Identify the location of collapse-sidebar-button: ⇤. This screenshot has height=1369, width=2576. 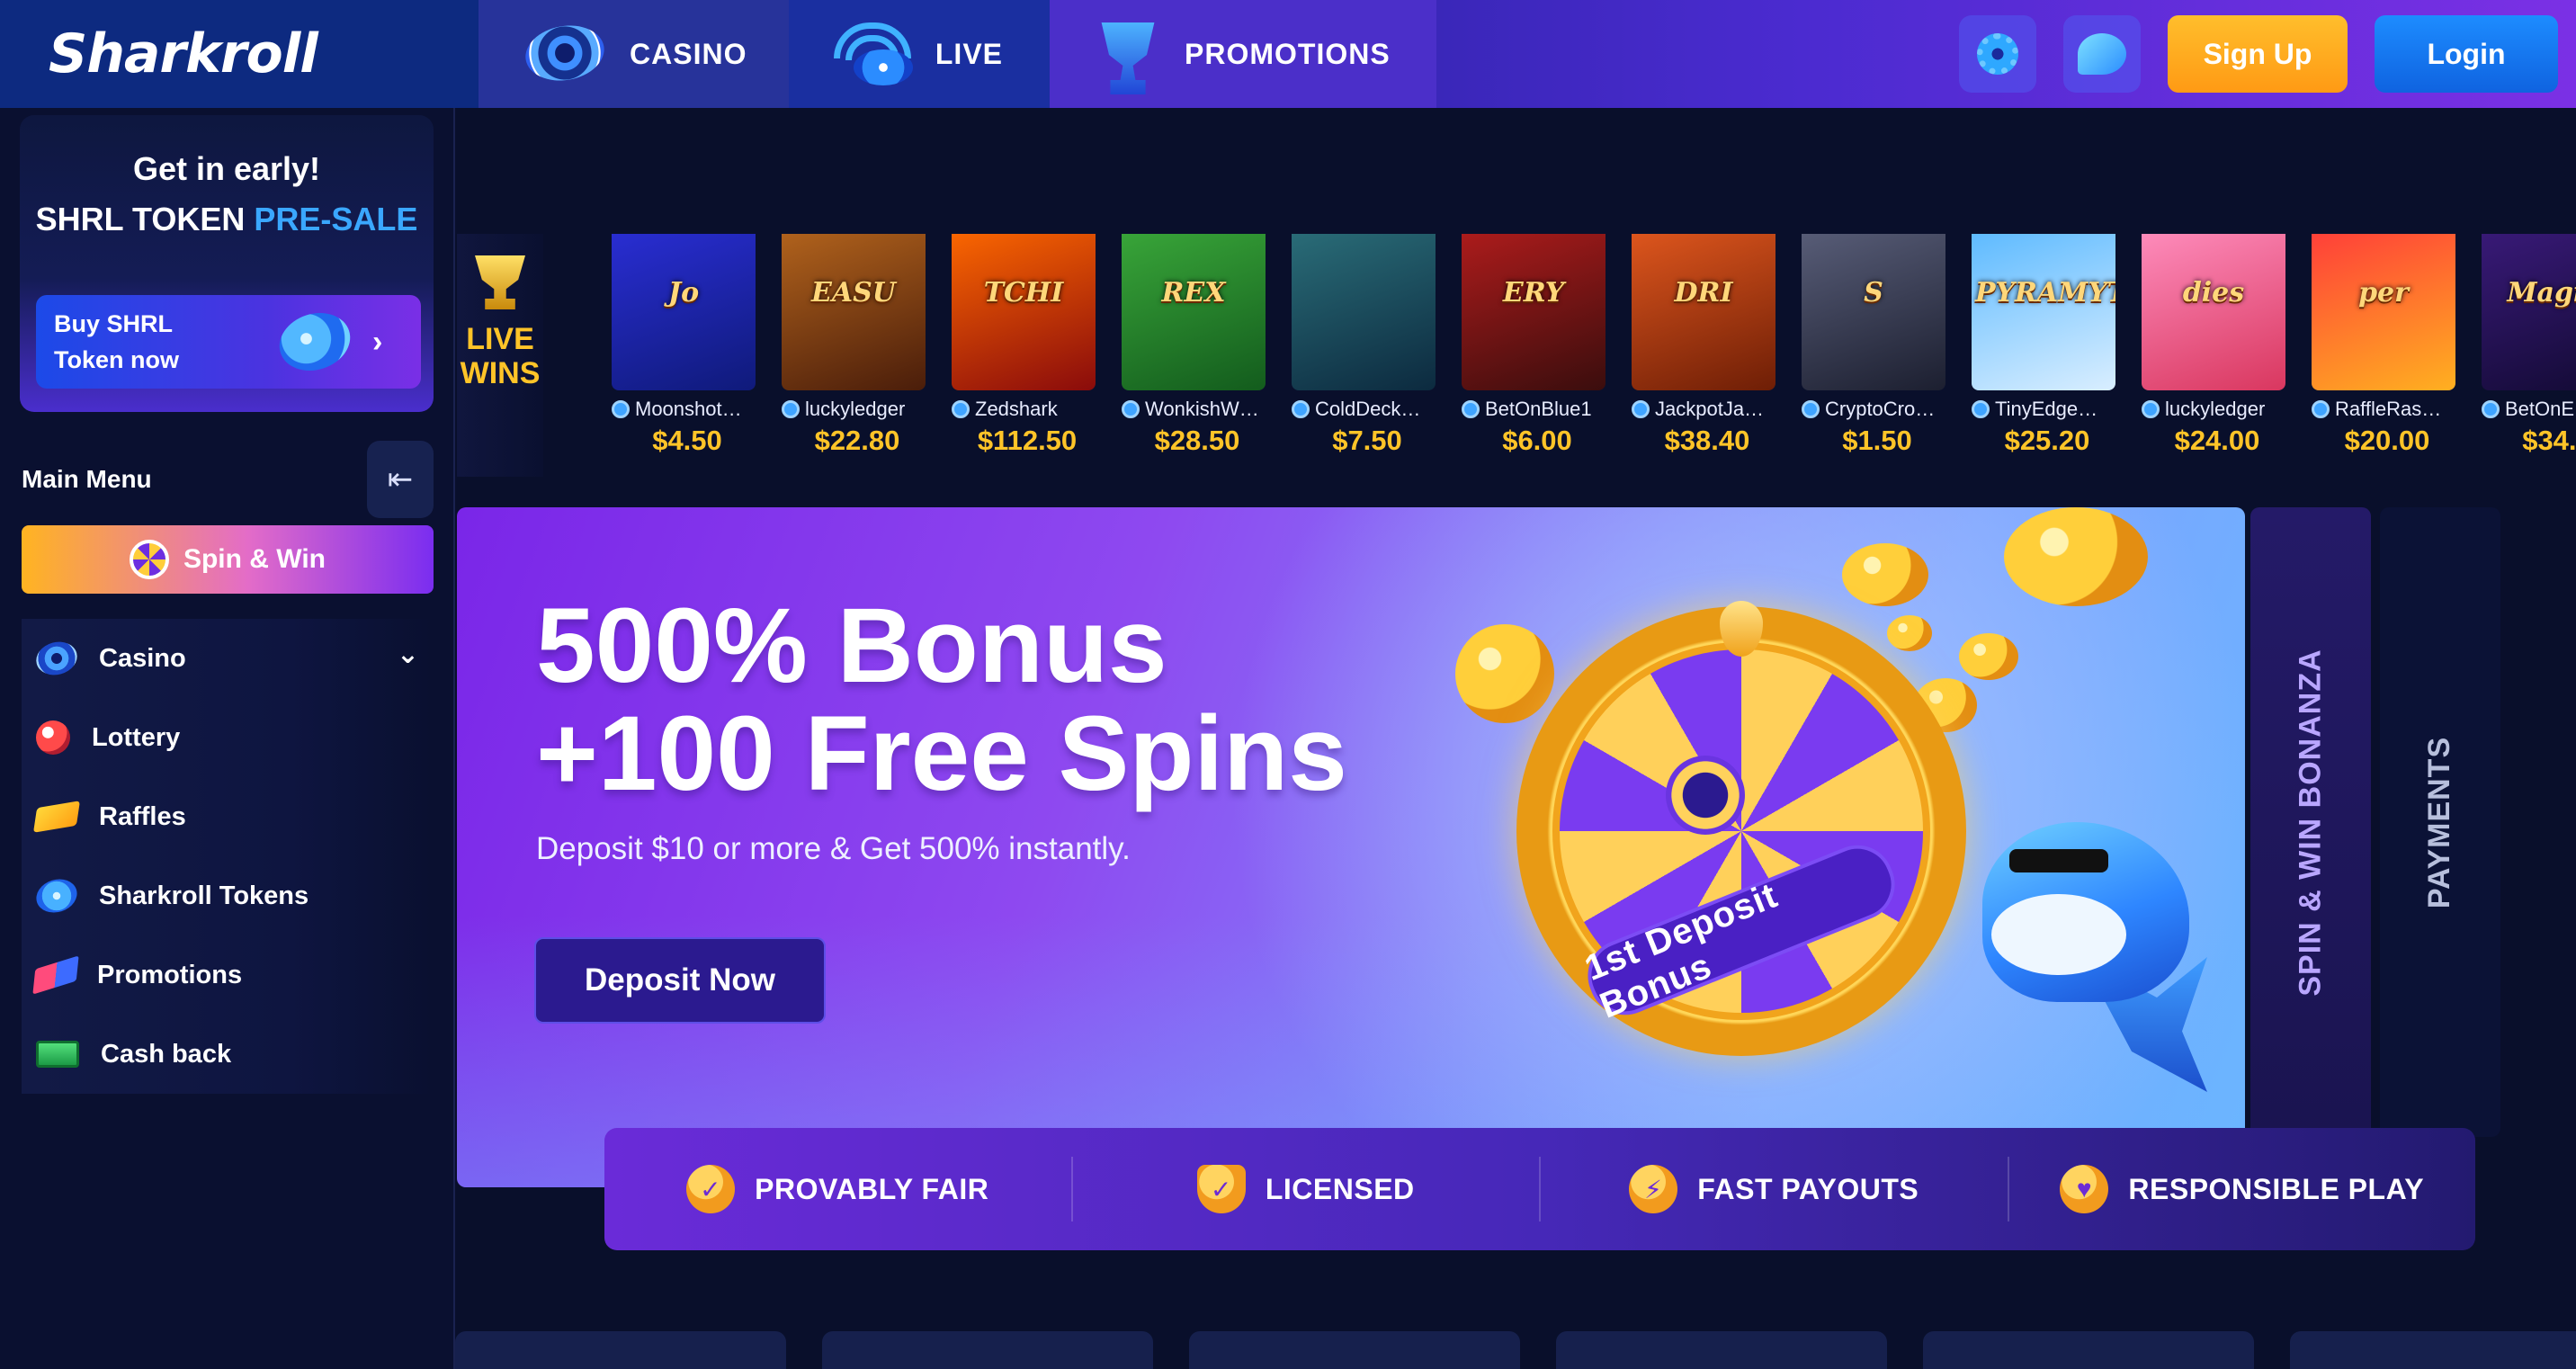
(400, 480).